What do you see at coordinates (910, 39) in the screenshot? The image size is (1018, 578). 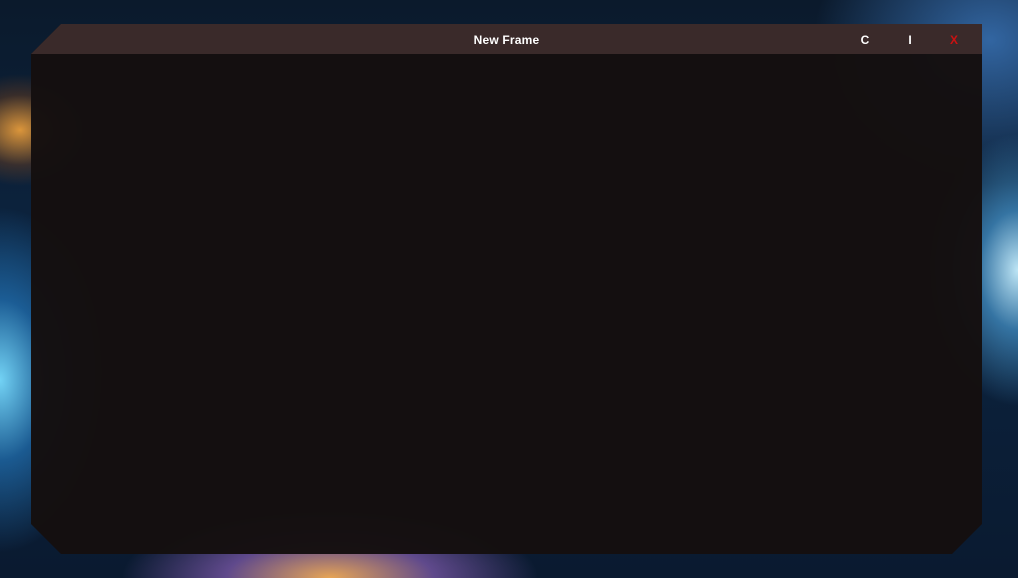 I see `i-button: I` at bounding box center [910, 39].